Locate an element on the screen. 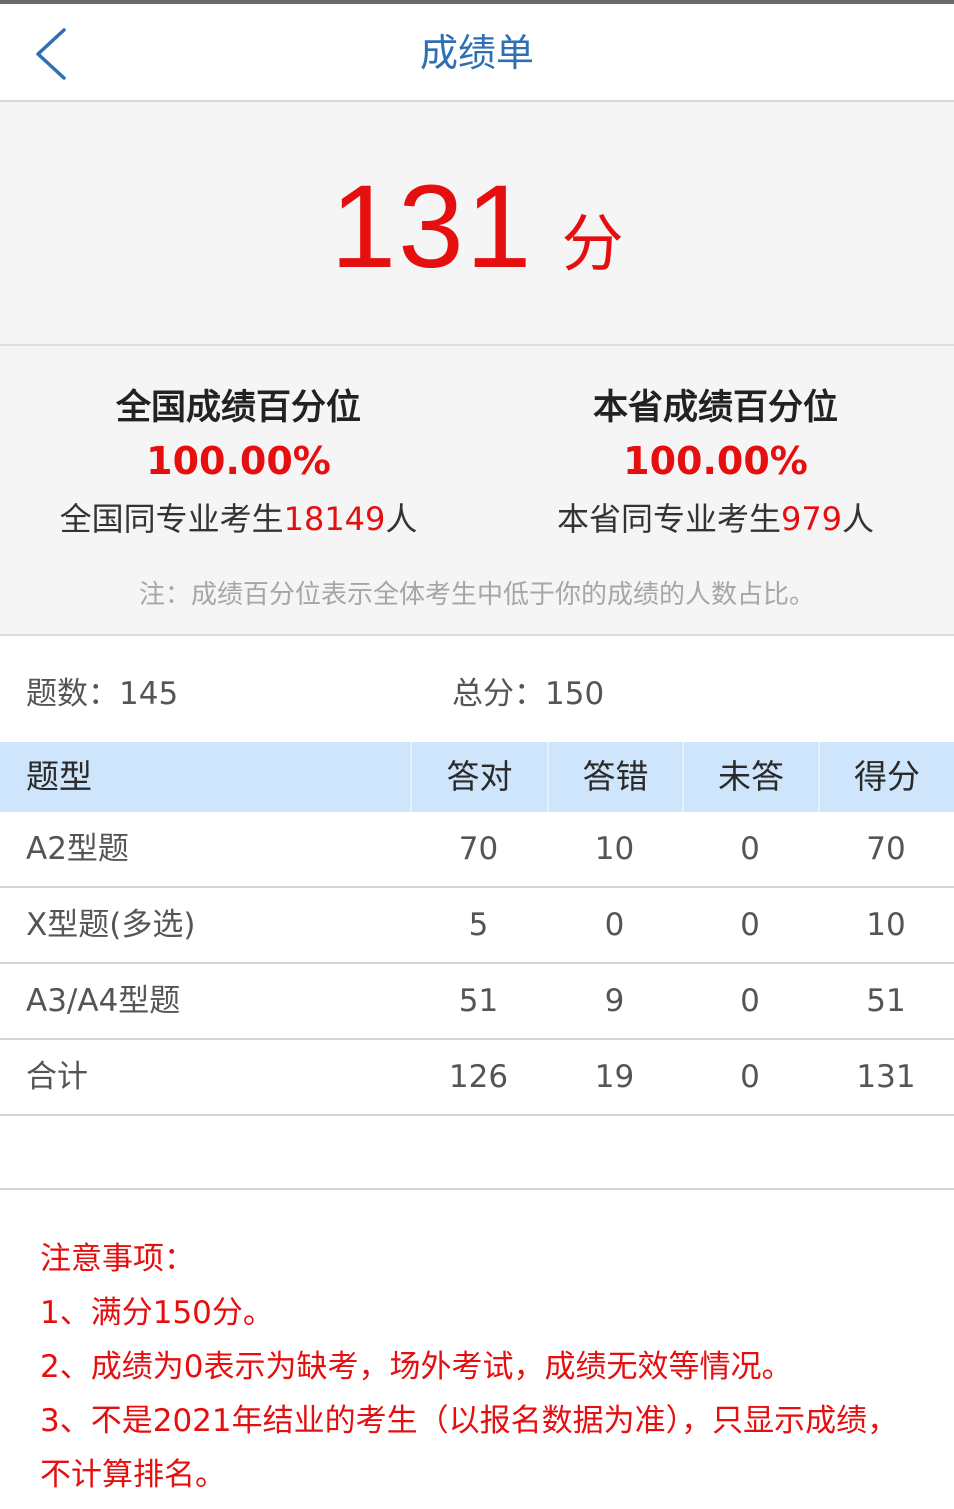  row-wrong: 19 is located at coordinates (614, 1077).